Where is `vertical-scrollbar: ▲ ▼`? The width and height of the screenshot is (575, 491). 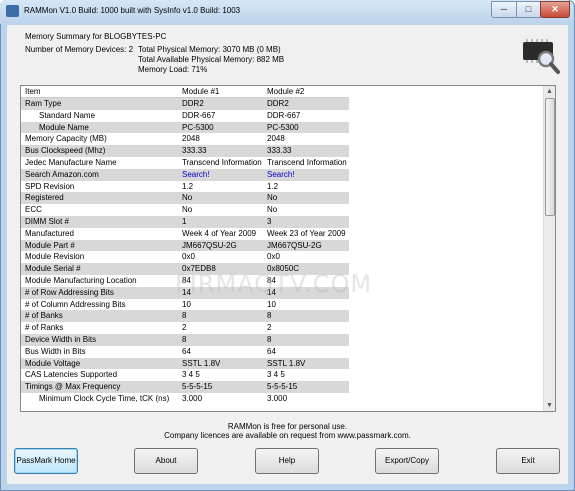 vertical-scrollbar: ▲ ▼ is located at coordinates (549, 248).